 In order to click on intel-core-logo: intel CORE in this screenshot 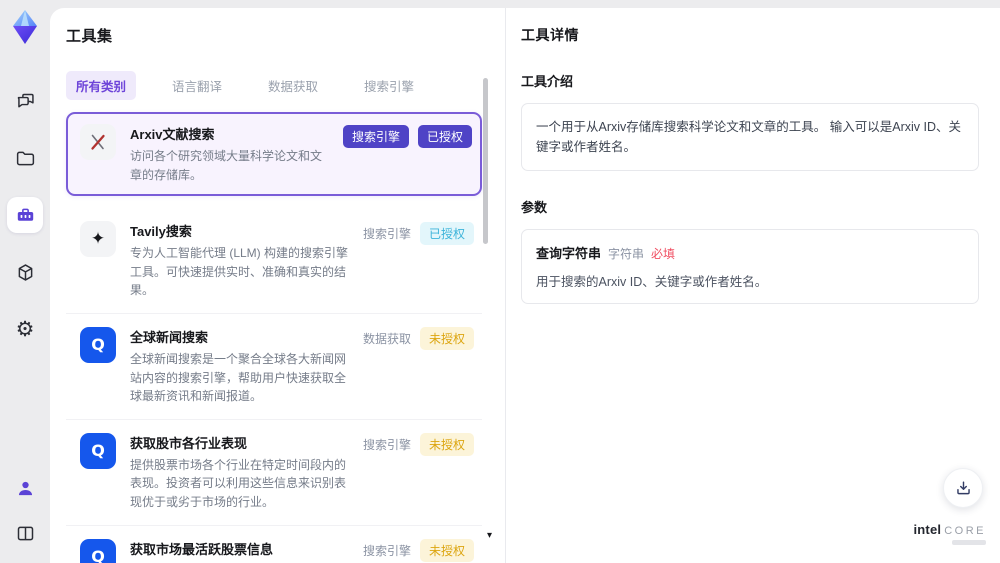, I will do `click(949, 533)`.